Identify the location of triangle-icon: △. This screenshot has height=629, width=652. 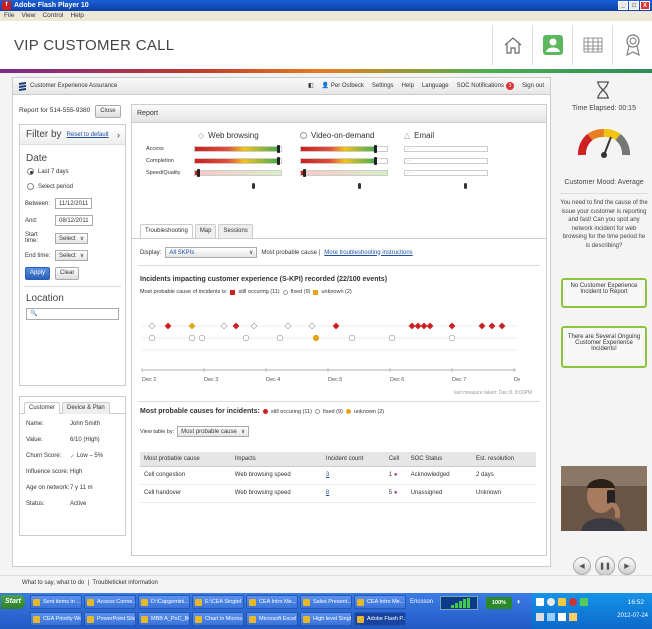
(407, 135).